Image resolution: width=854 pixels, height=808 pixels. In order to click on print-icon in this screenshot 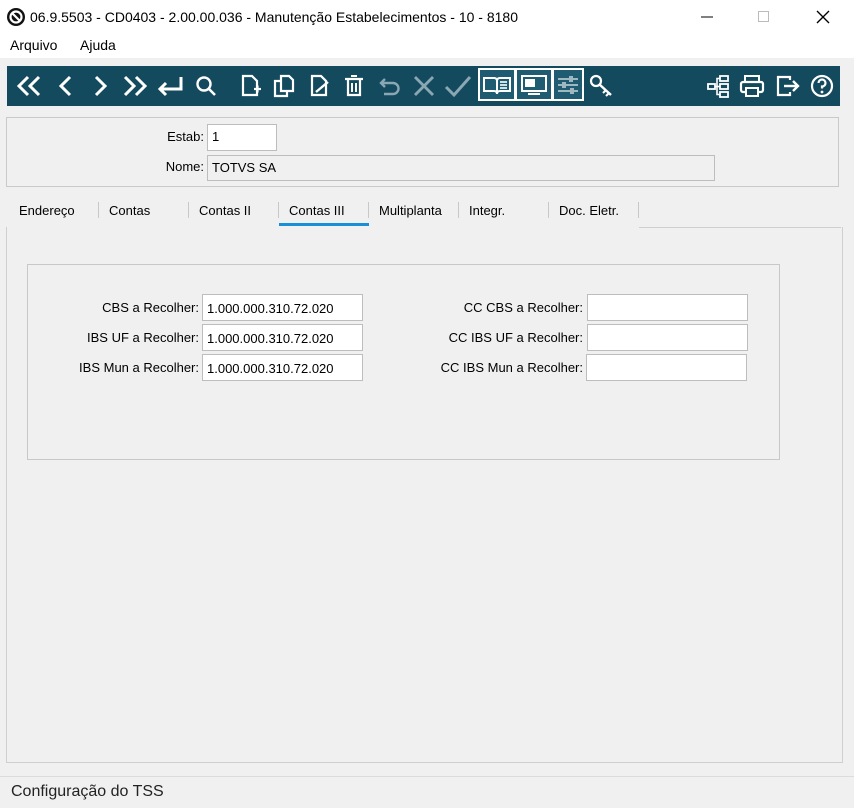, I will do `click(752, 86)`.